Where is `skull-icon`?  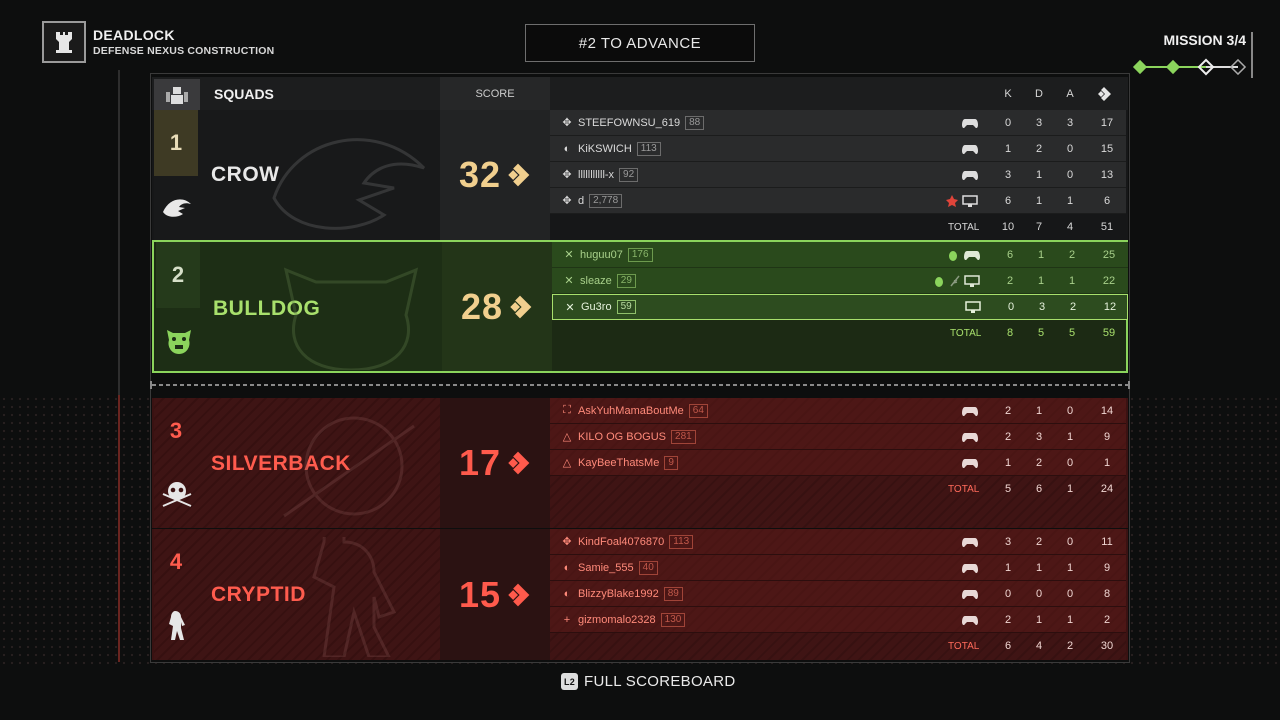 skull-icon is located at coordinates (952, 200).